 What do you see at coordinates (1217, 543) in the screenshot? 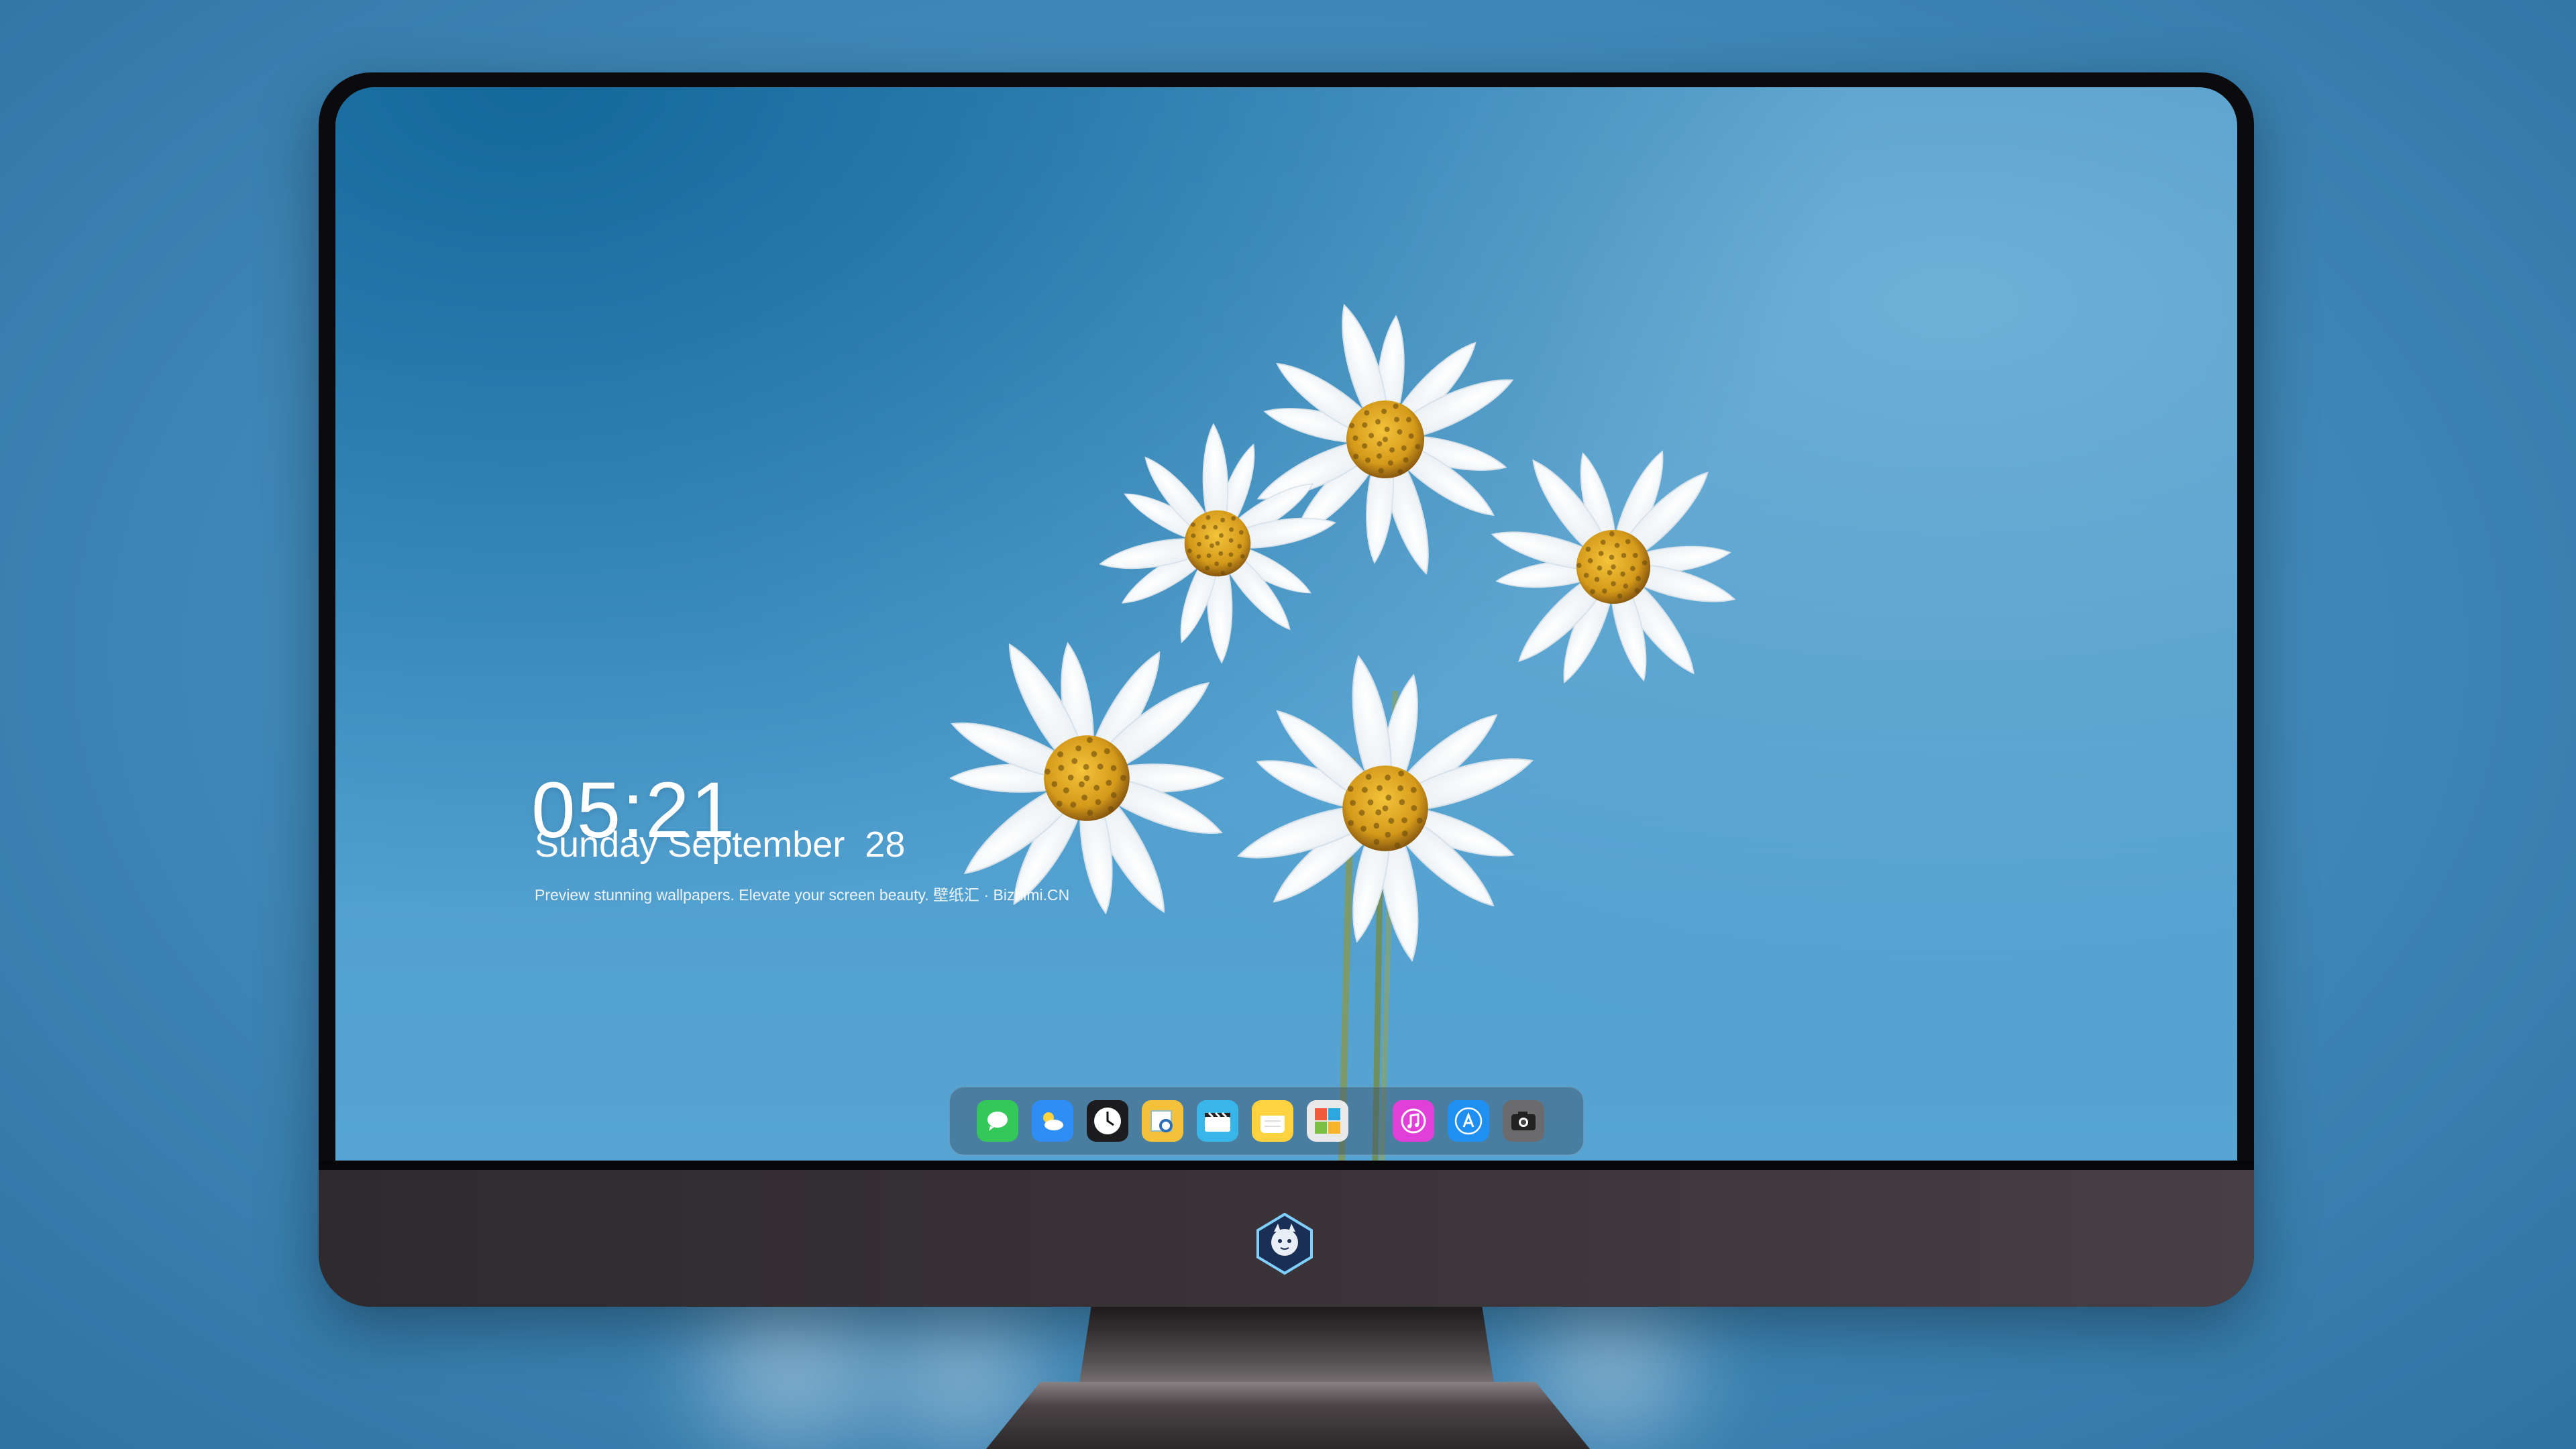
I see `flower-back-left` at bounding box center [1217, 543].